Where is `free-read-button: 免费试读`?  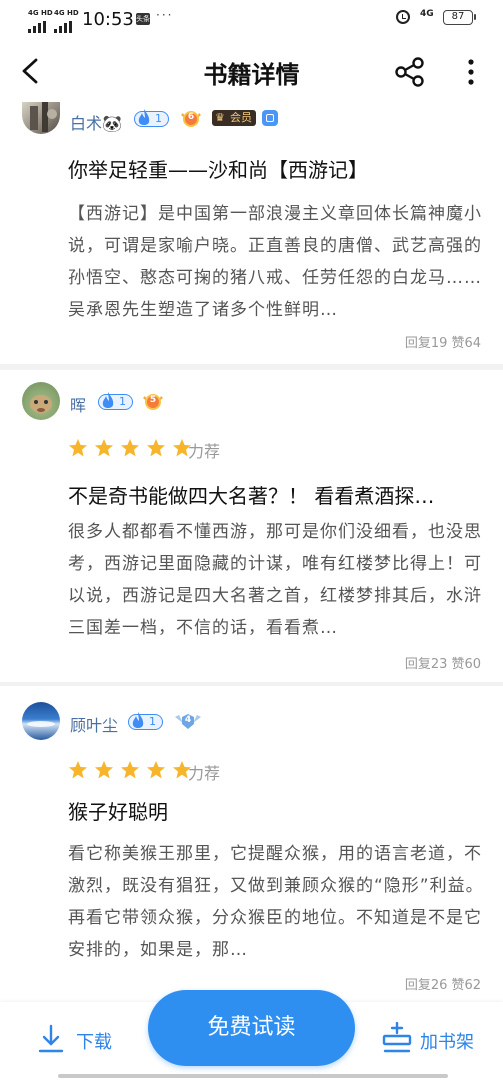
free-read-button: 免费试读 is located at coordinates (251, 1028).